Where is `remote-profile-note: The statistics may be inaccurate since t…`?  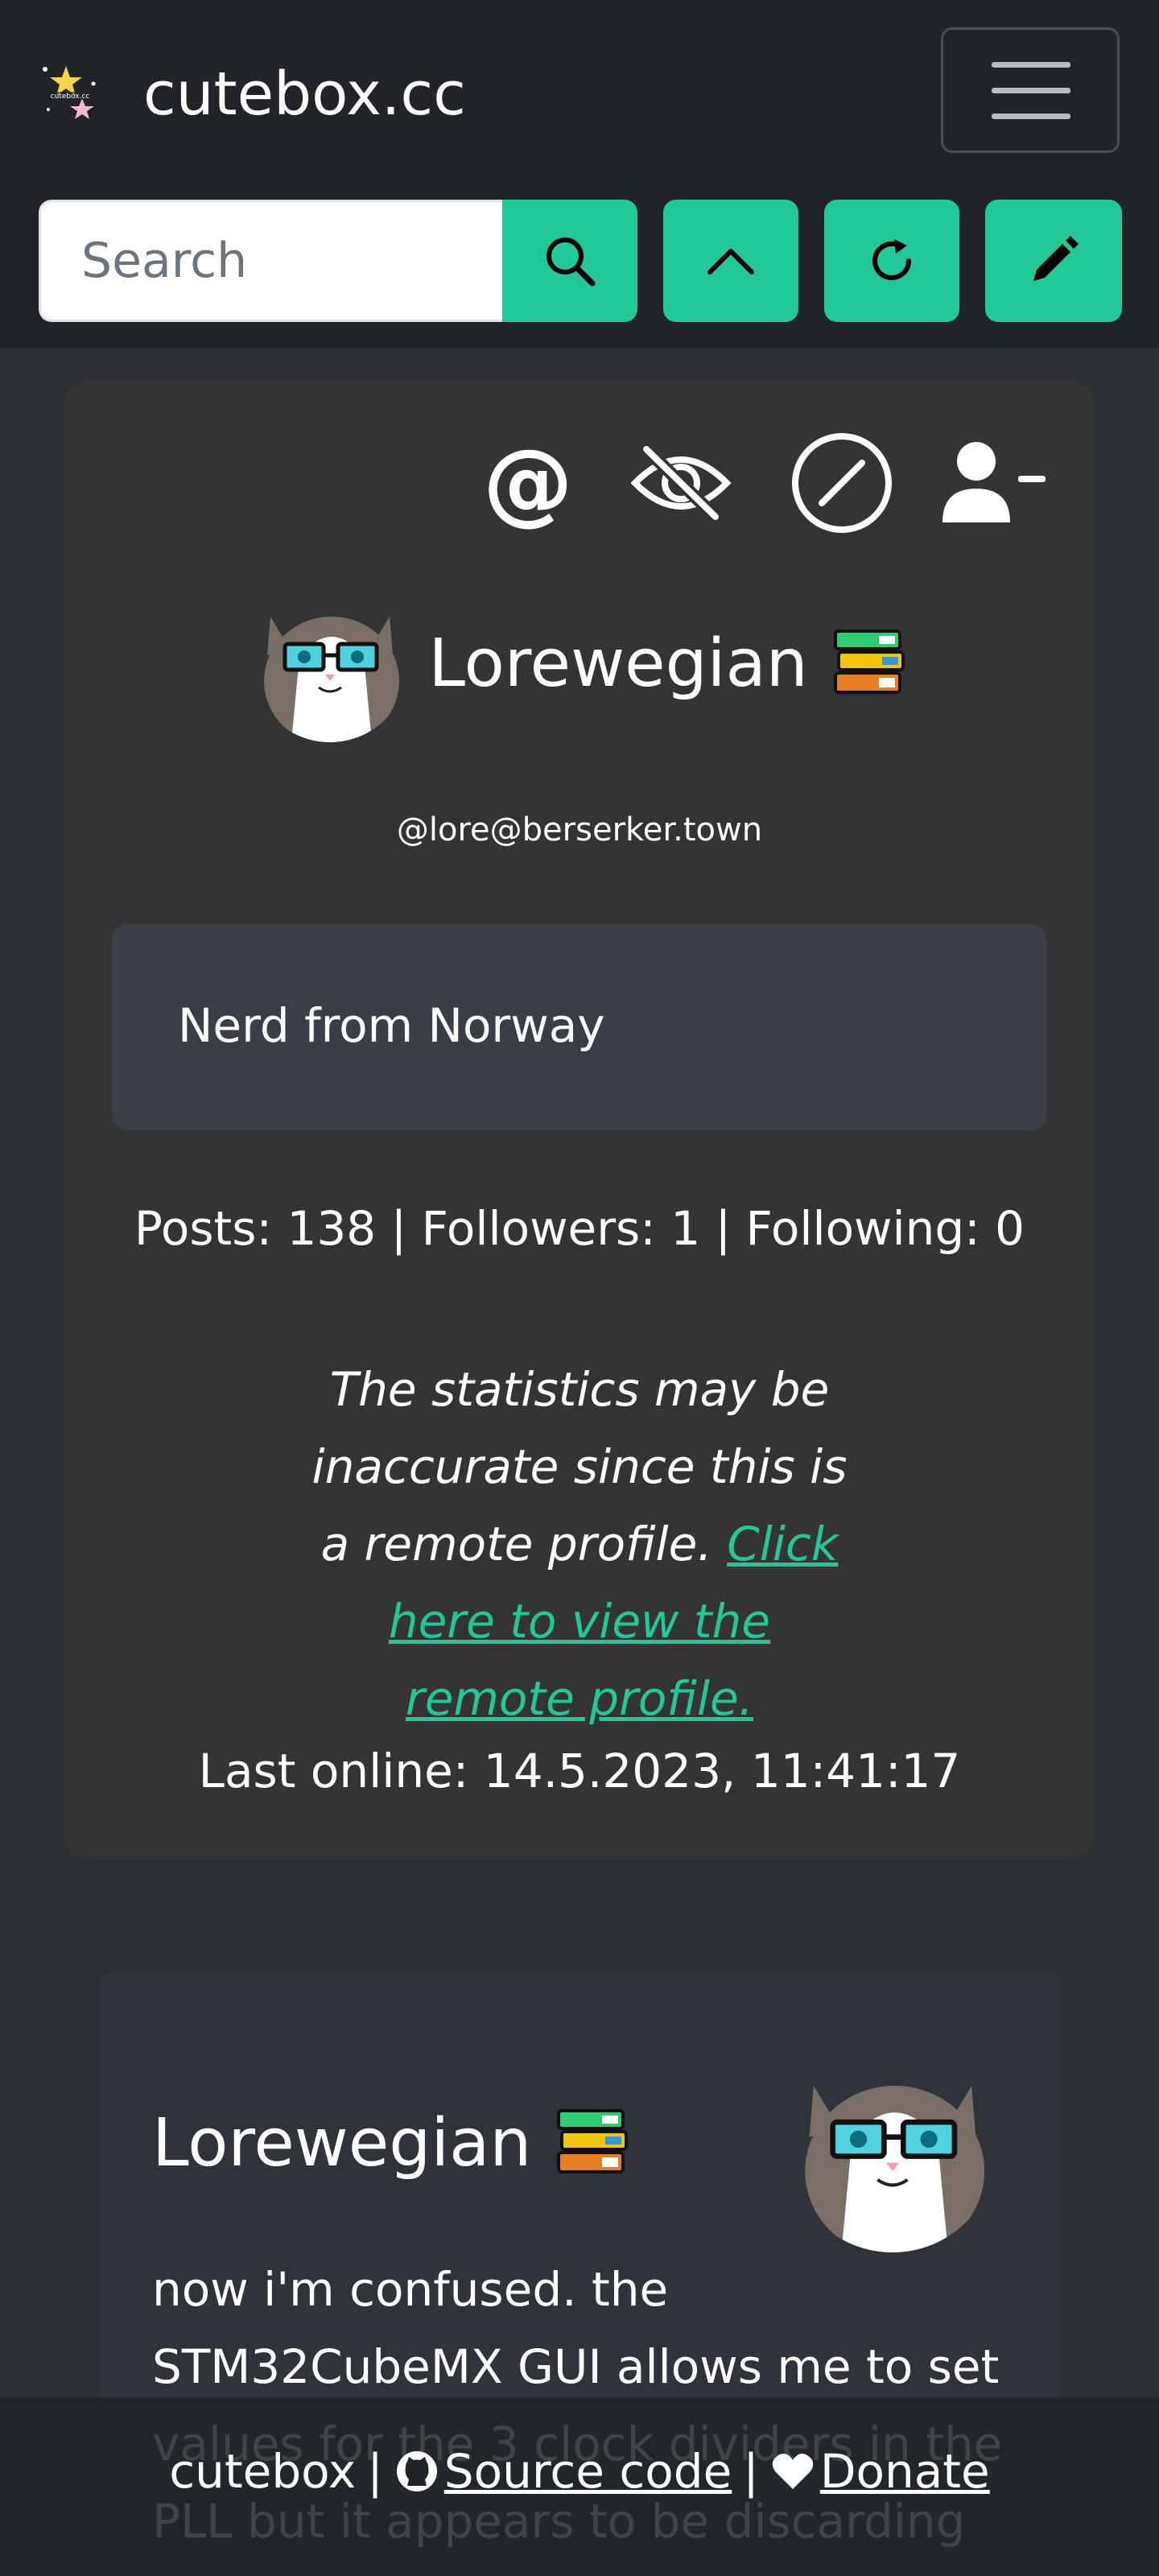
remote-profile-note: The statistics may be inaccurate since t… is located at coordinates (579, 1544).